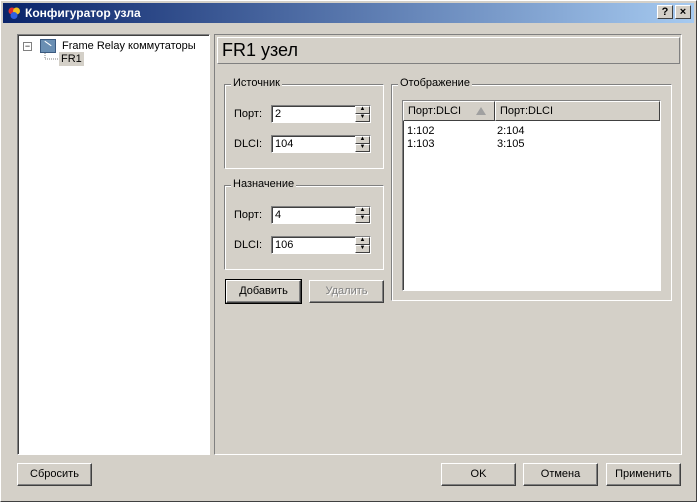  What do you see at coordinates (435, 83) in the screenshot?
I see `mapping-legend: Отображение` at bounding box center [435, 83].